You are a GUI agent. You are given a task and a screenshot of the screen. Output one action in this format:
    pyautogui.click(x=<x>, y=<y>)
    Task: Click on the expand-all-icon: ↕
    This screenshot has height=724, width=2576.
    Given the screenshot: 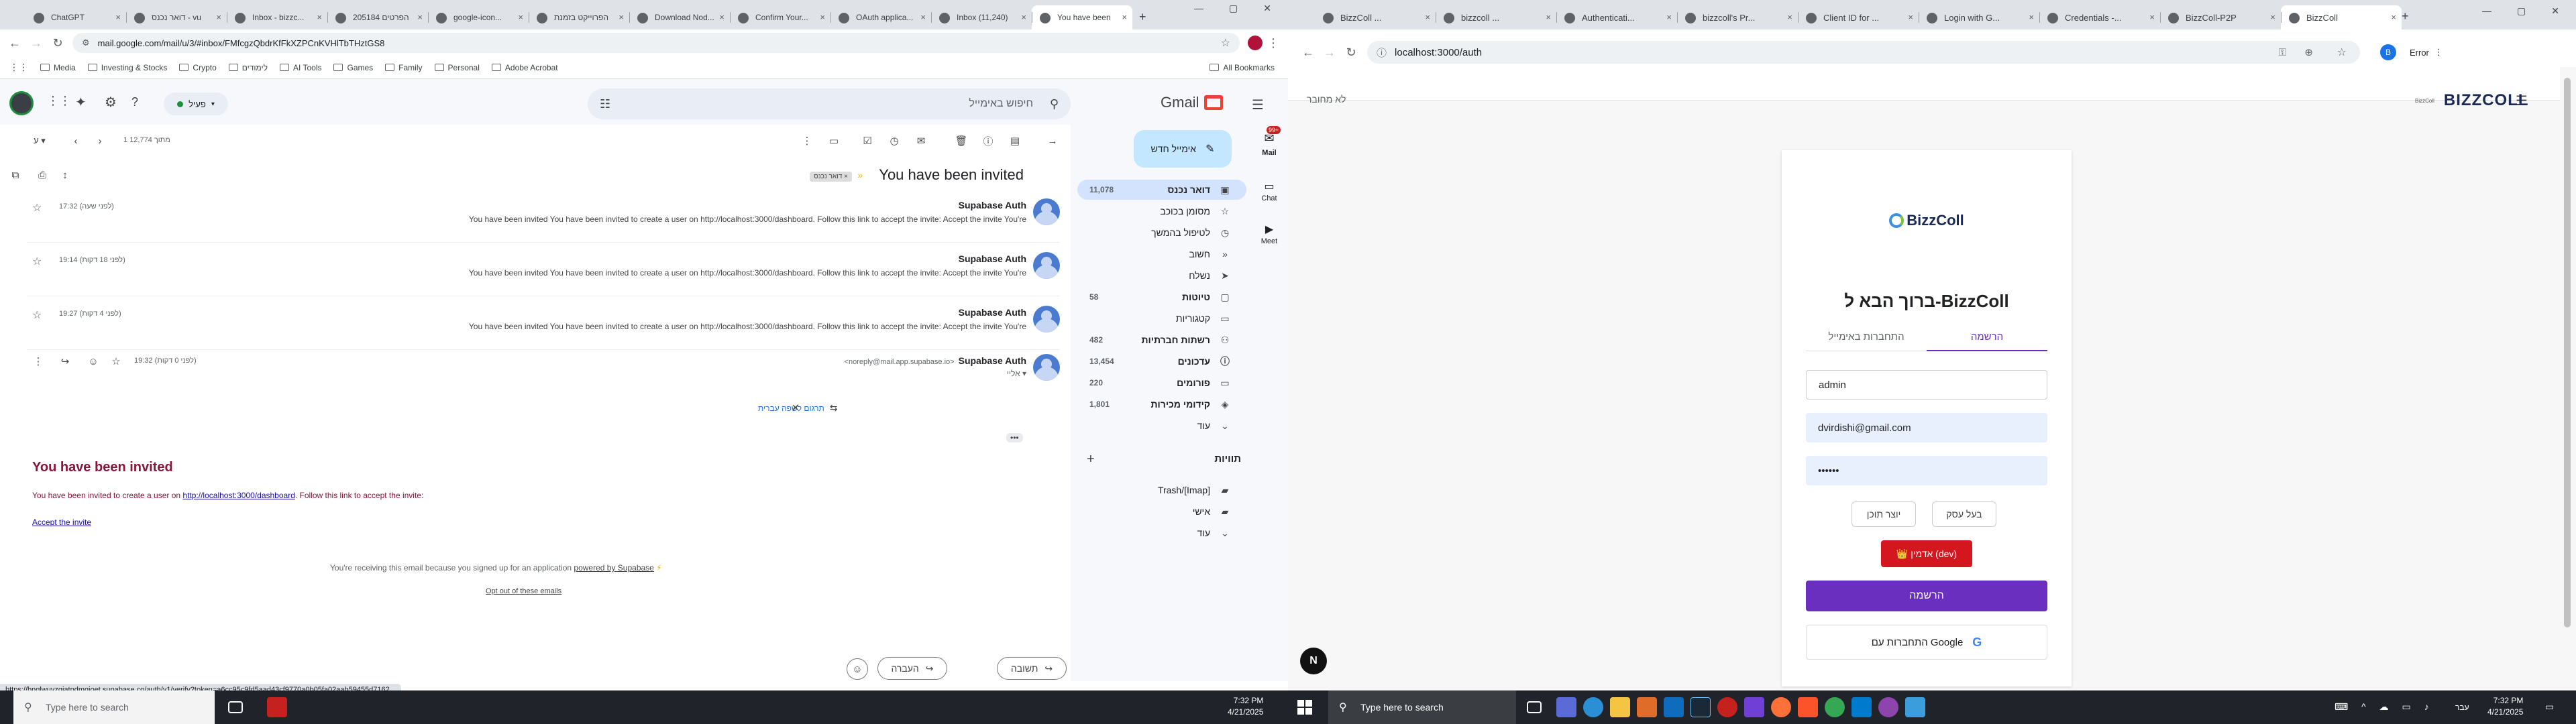 What is the action you would take?
    pyautogui.click(x=65, y=175)
    